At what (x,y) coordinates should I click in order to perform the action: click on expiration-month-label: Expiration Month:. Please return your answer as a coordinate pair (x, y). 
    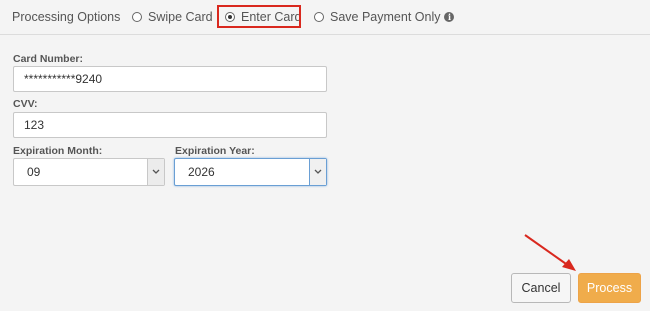
    Looking at the image, I should click on (58, 151).